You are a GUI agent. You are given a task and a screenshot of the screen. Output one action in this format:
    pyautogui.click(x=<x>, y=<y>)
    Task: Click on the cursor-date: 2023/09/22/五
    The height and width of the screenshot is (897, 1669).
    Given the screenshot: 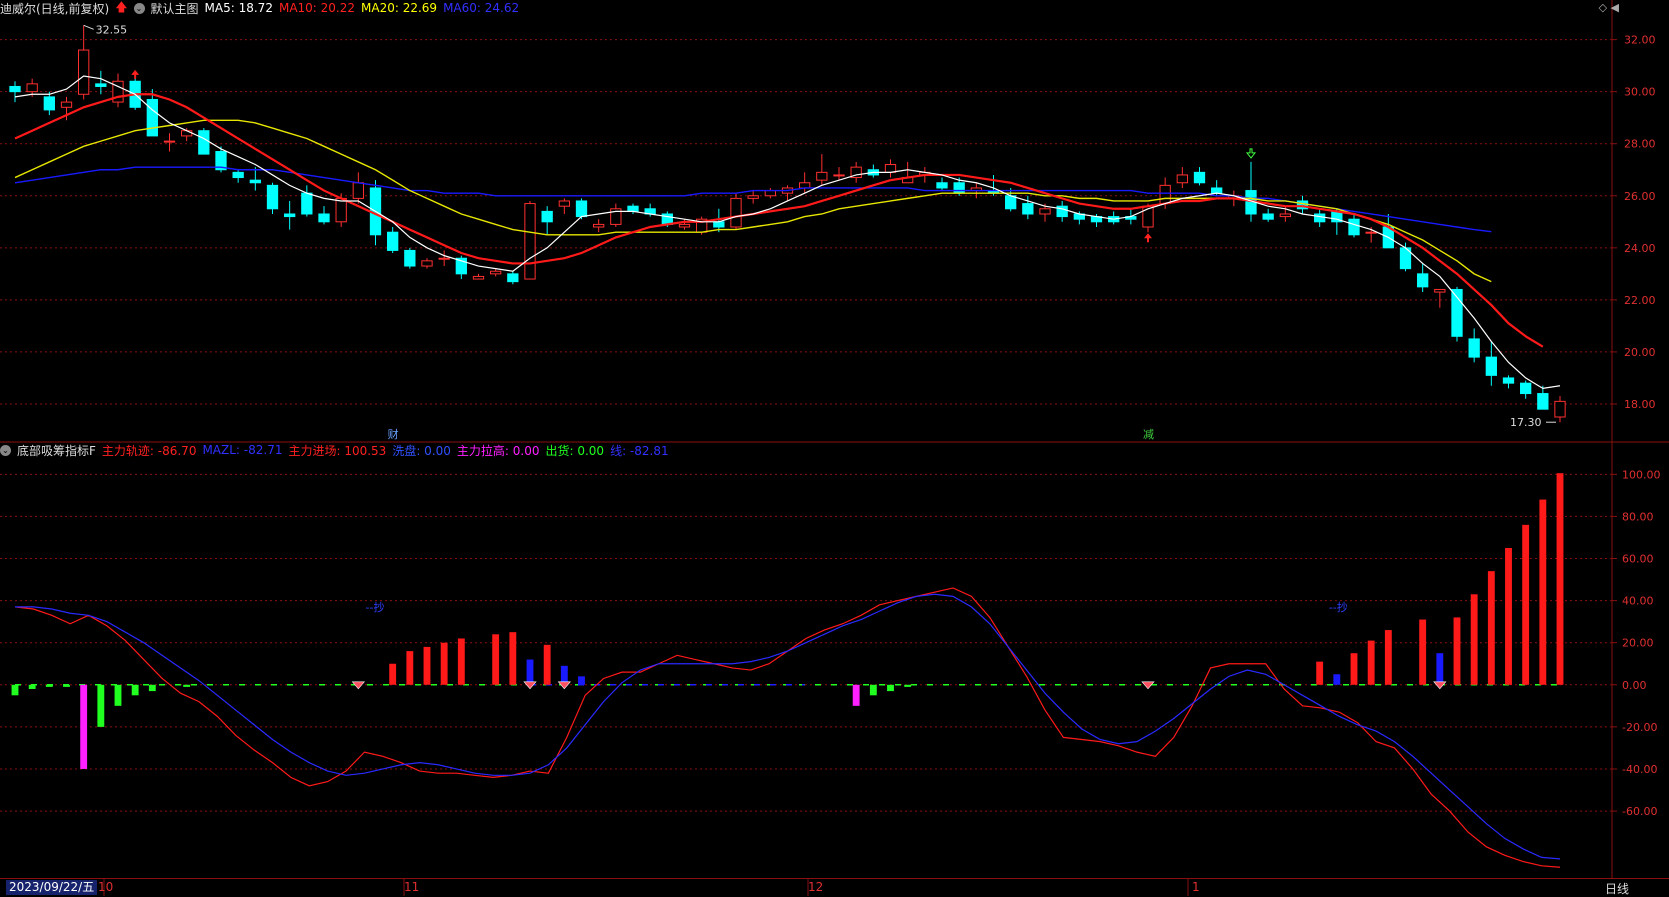 What is the action you would take?
    pyautogui.click(x=52, y=887)
    